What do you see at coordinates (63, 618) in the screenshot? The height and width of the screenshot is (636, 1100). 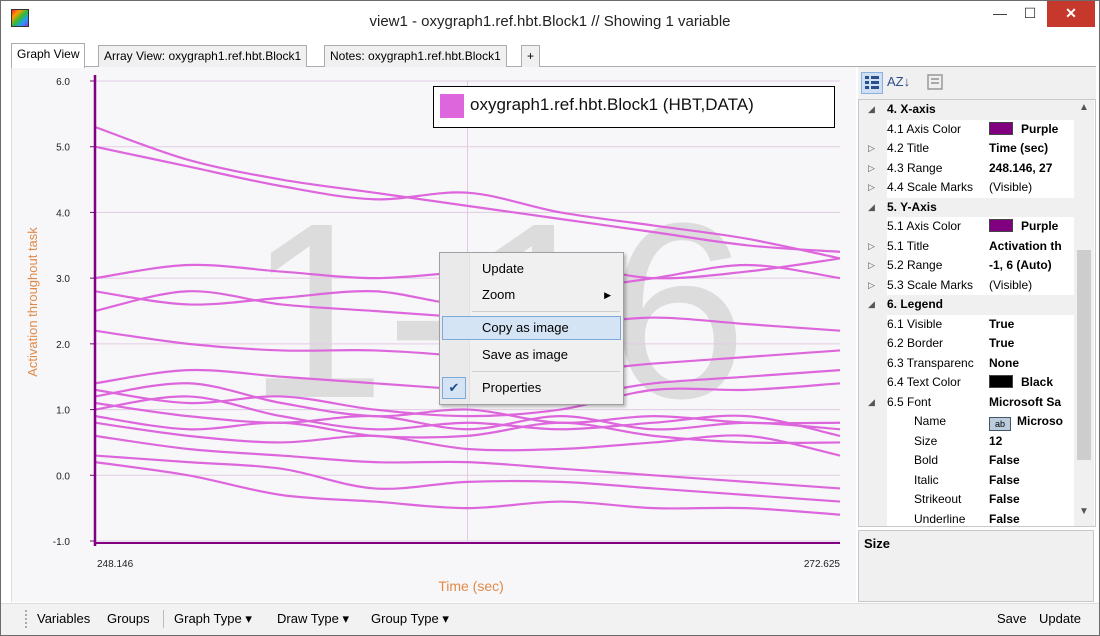 I see `variables-button: Variables` at bounding box center [63, 618].